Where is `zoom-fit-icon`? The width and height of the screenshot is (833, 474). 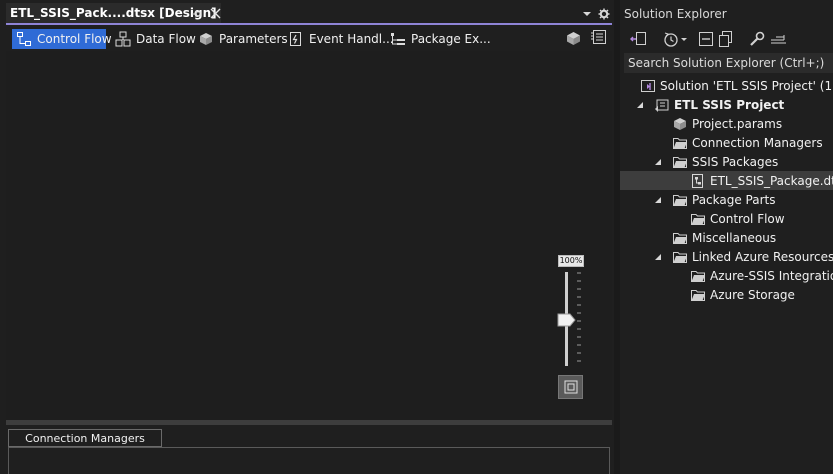 zoom-fit-icon is located at coordinates (570, 387).